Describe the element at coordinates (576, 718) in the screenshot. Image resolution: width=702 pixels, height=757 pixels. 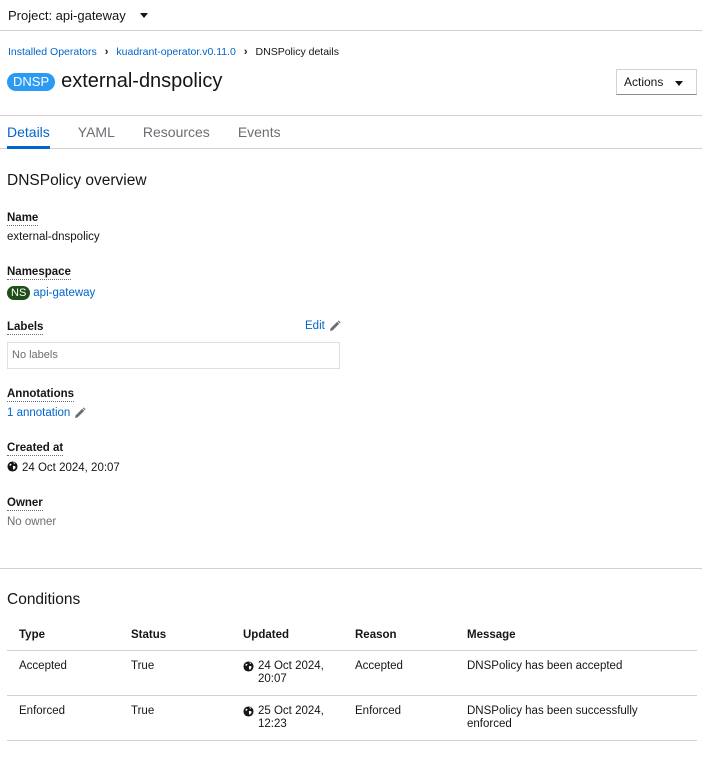
I see `cell-message: DNSPolicy has been successfully enforced` at that location.